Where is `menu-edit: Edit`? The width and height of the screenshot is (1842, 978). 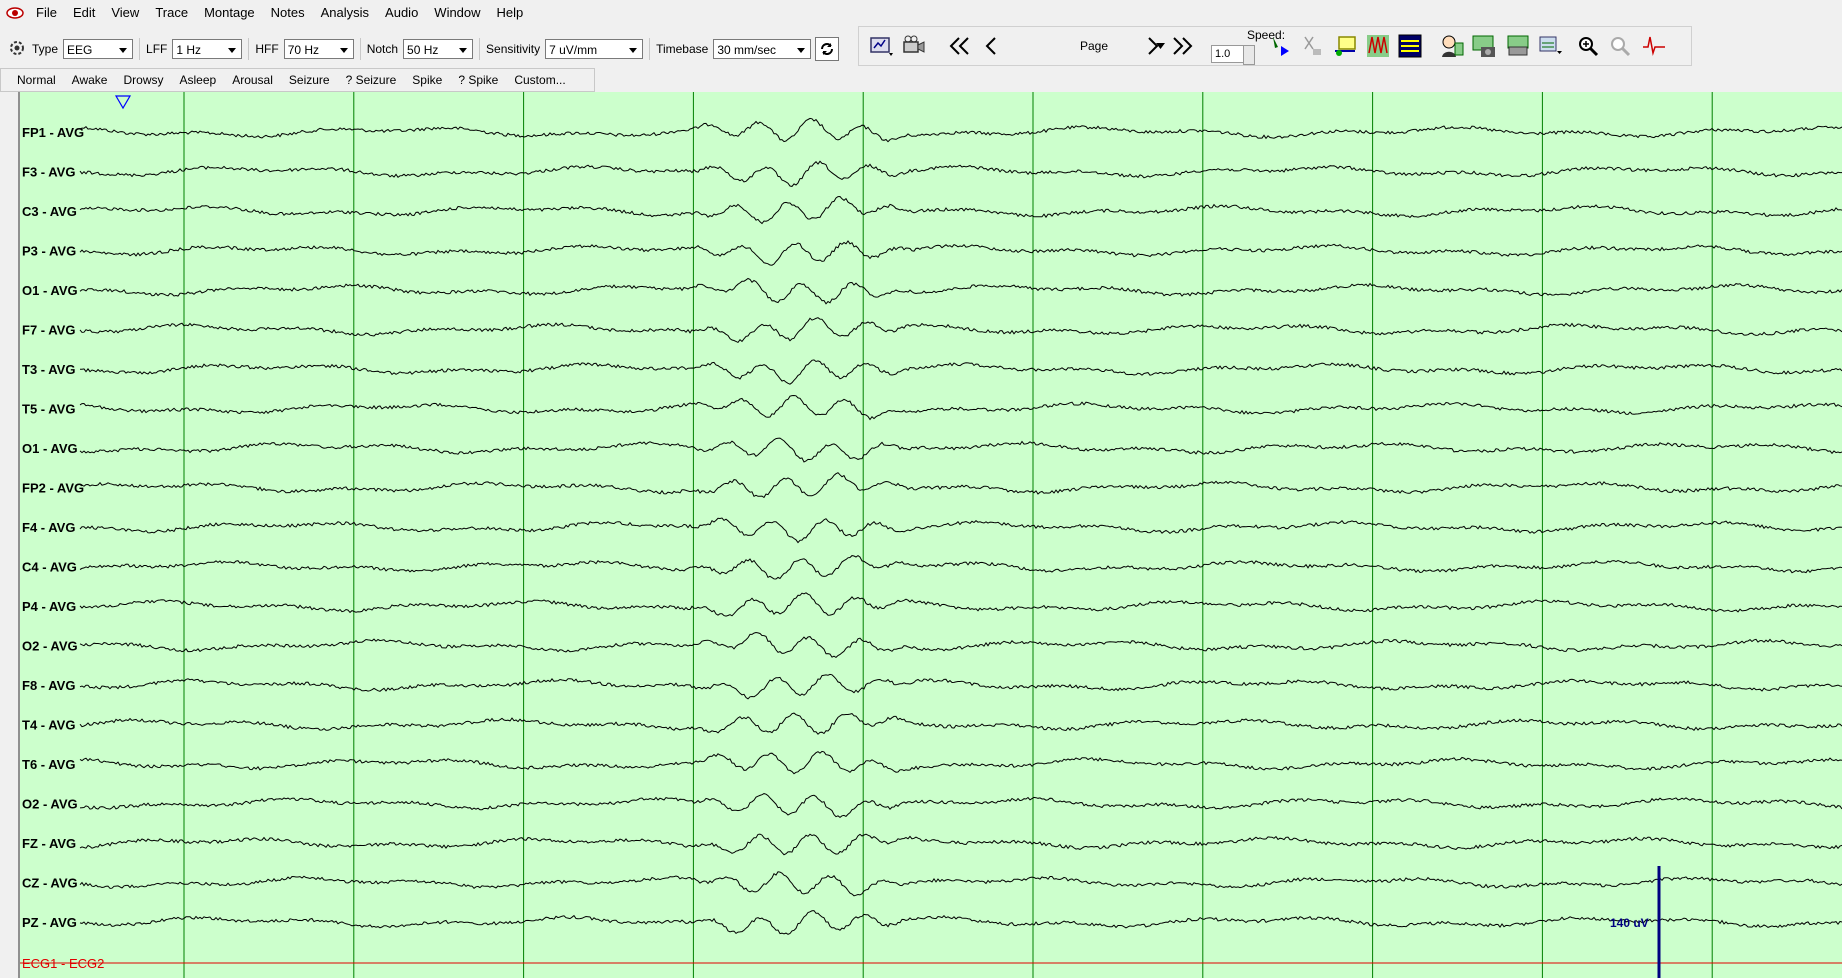 menu-edit: Edit is located at coordinates (84, 13).